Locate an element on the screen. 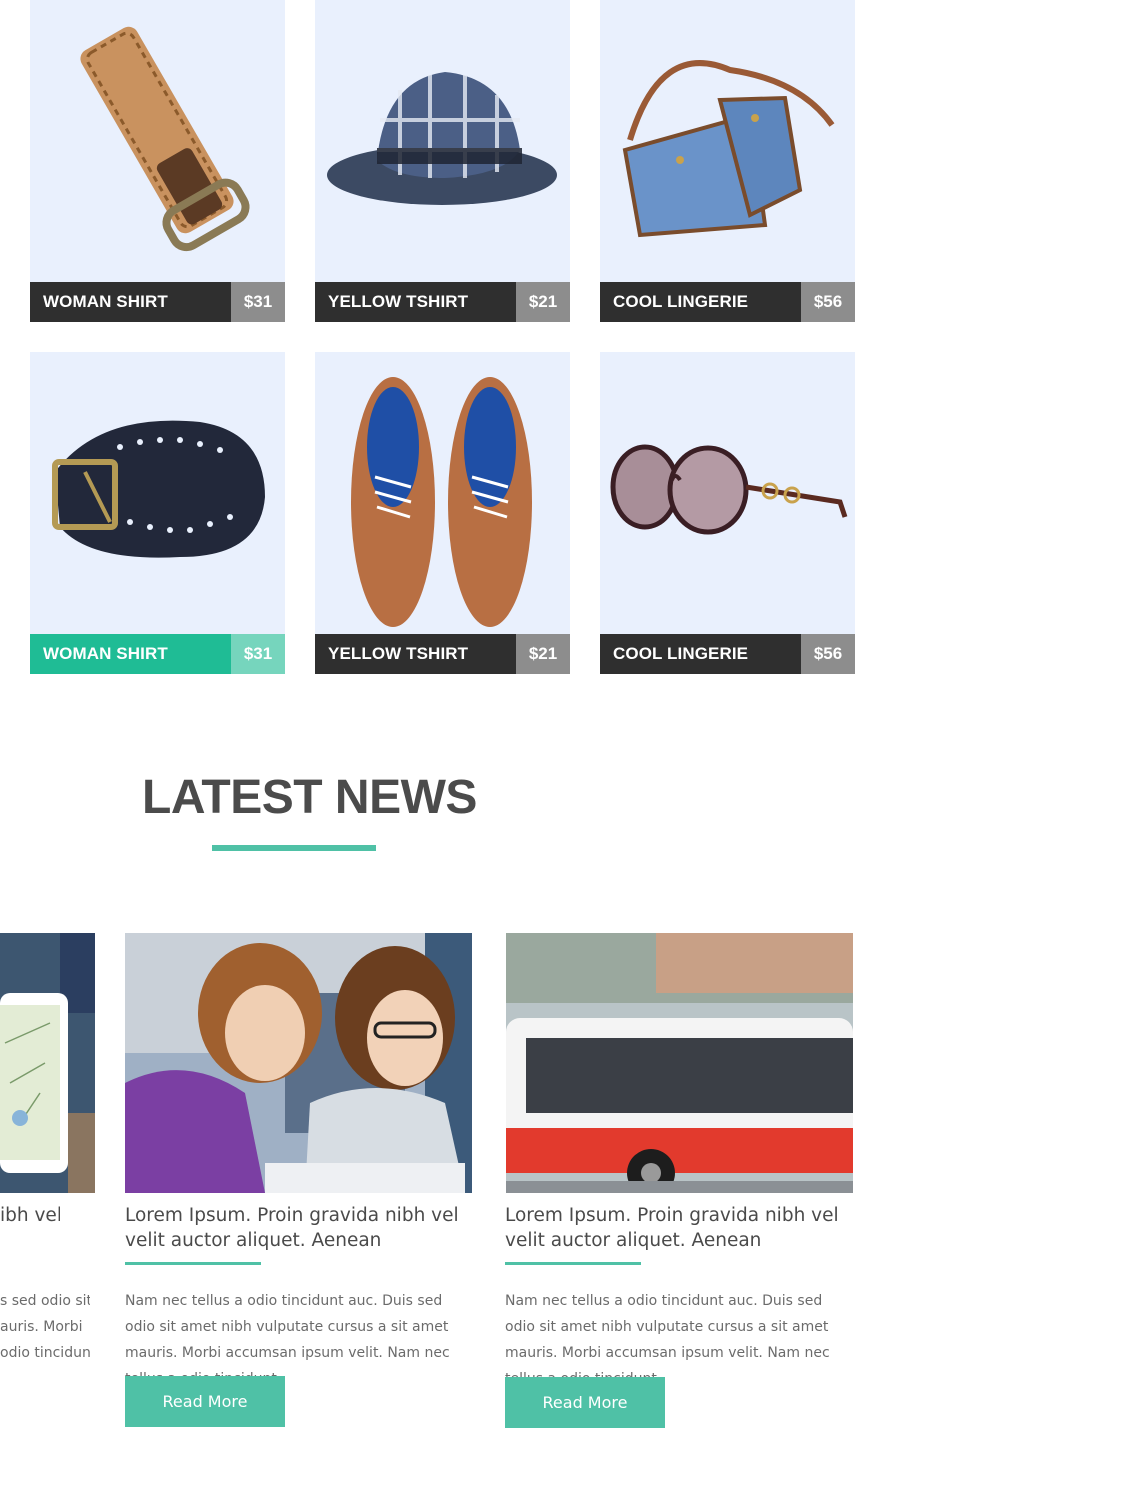  braided-belt-image is located at coordinates (165, 139).